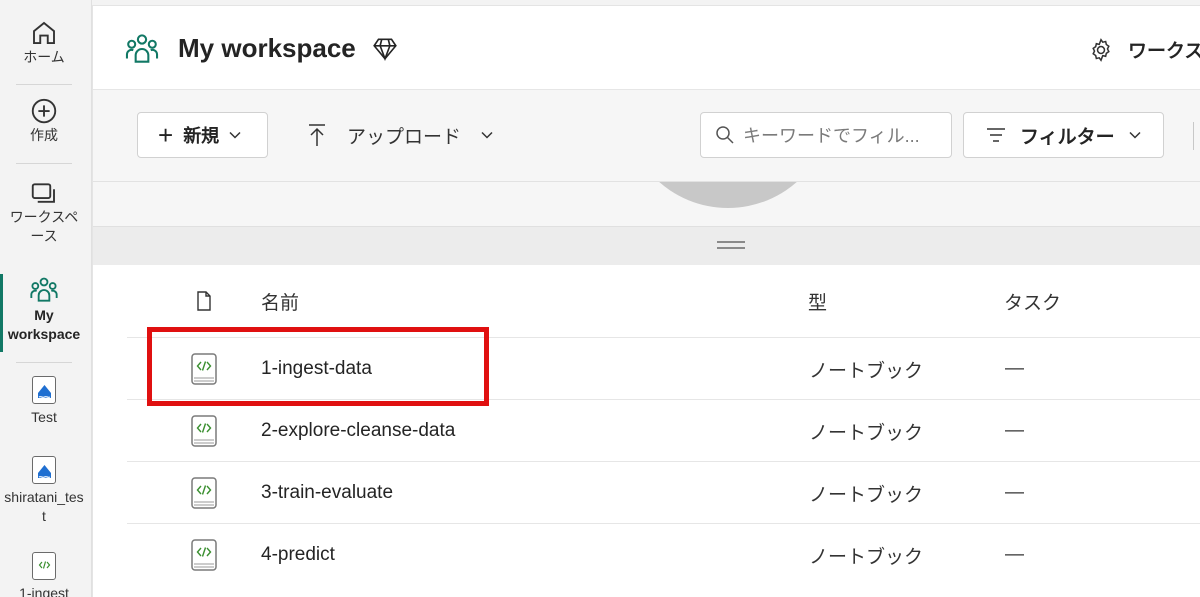 The image size is (1200, 597). I want to click on workspace-settings-label: ワークス, so click(1164, 51).